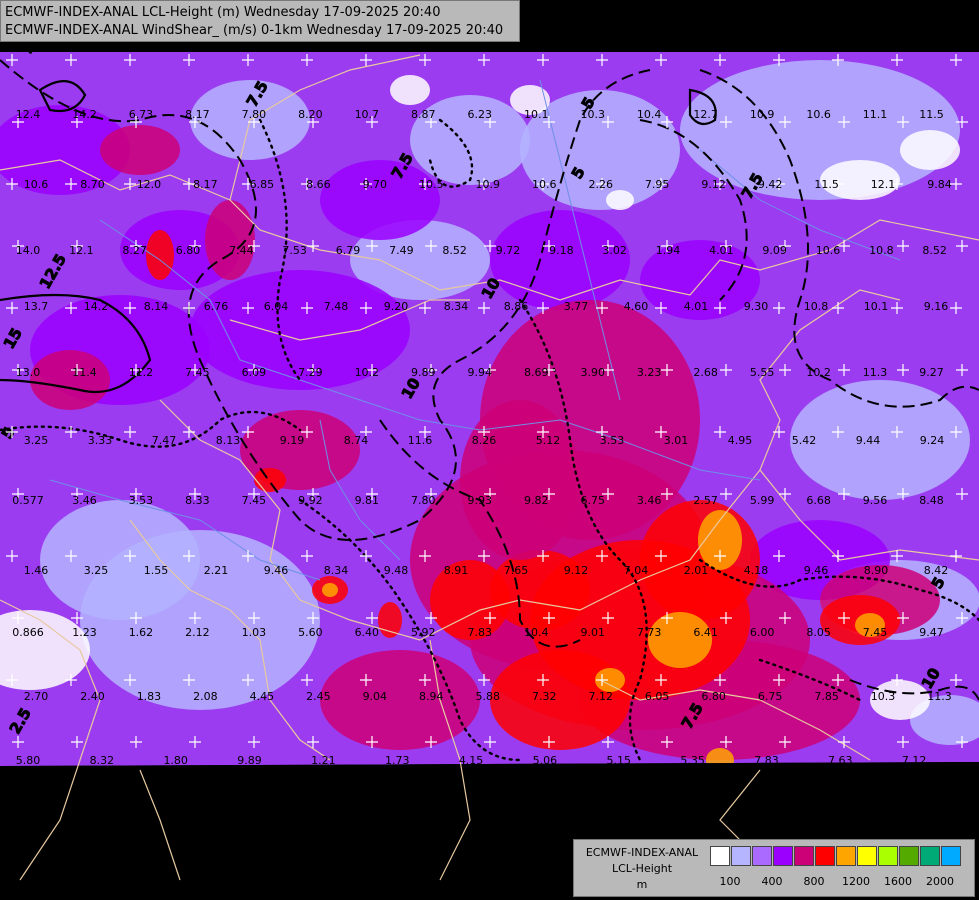  Describe the element at coordinates (816, 306) in the screenshot. I see `station-value: 10.8` at that location.